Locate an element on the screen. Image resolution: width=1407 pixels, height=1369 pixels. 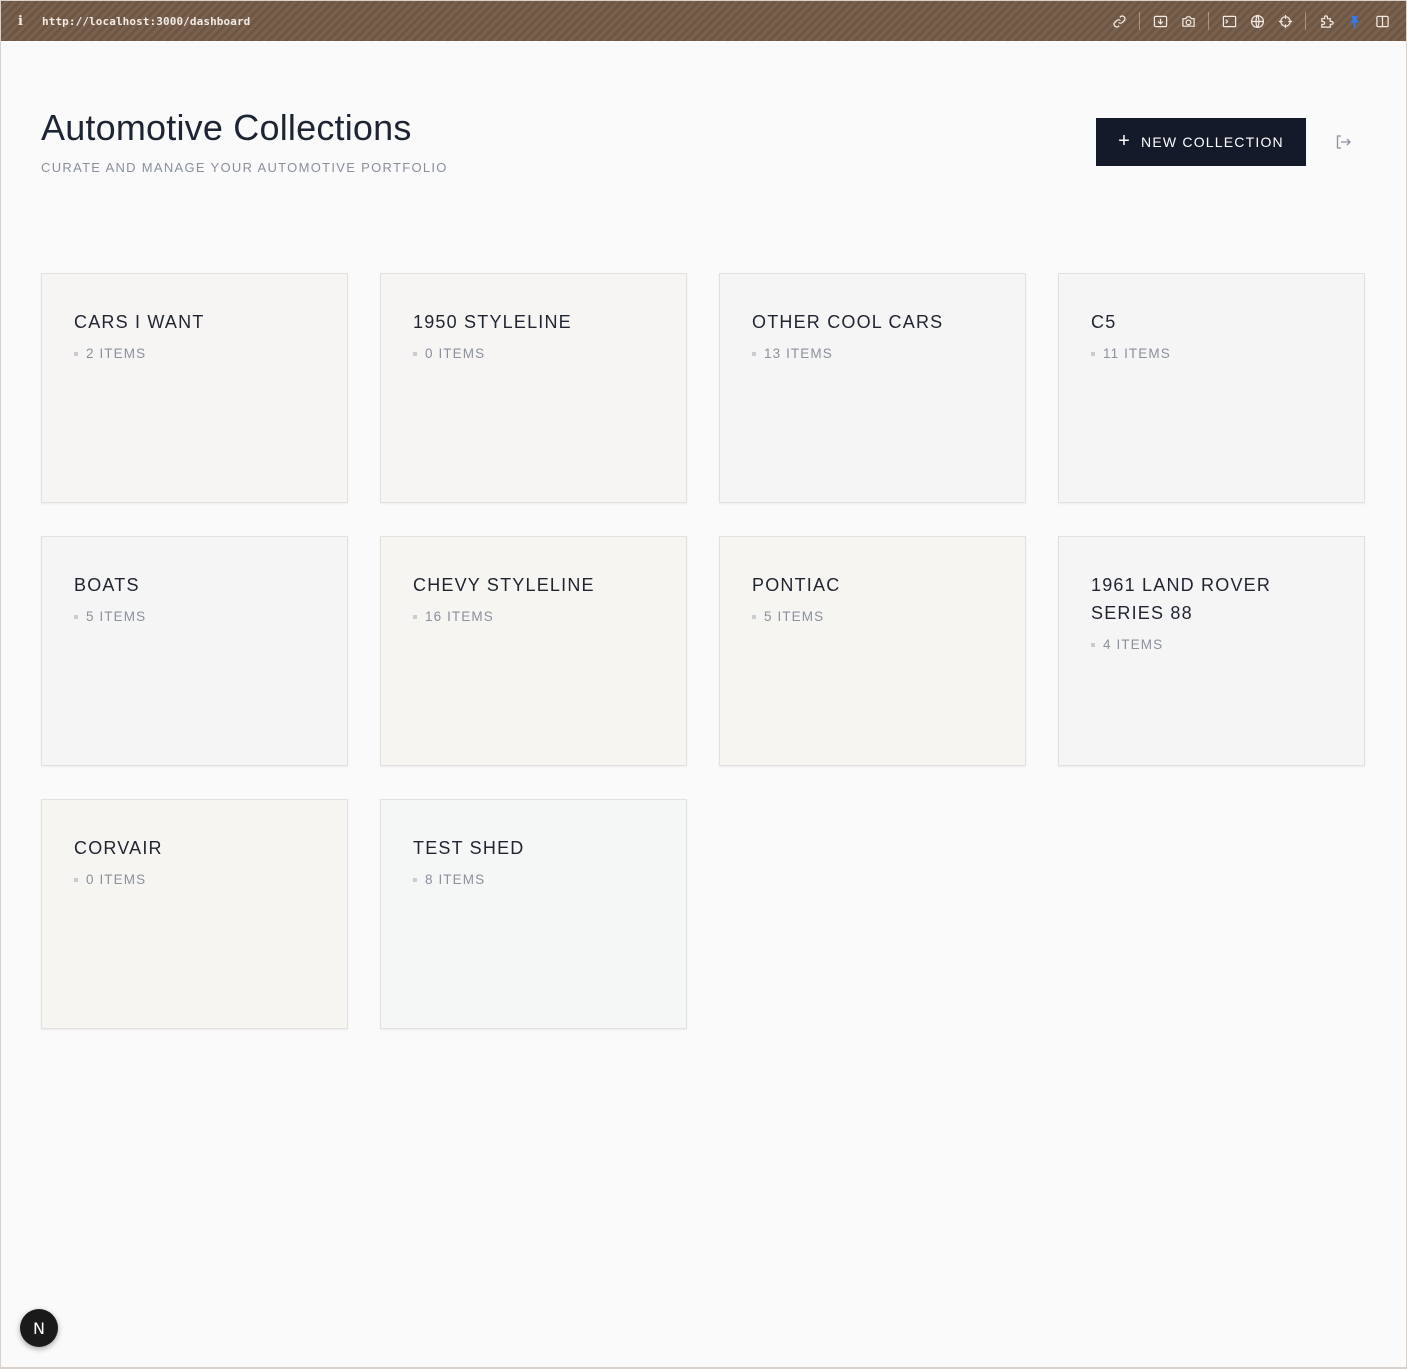
collection-title: CORVAIR is located at coordinates (118, 848).